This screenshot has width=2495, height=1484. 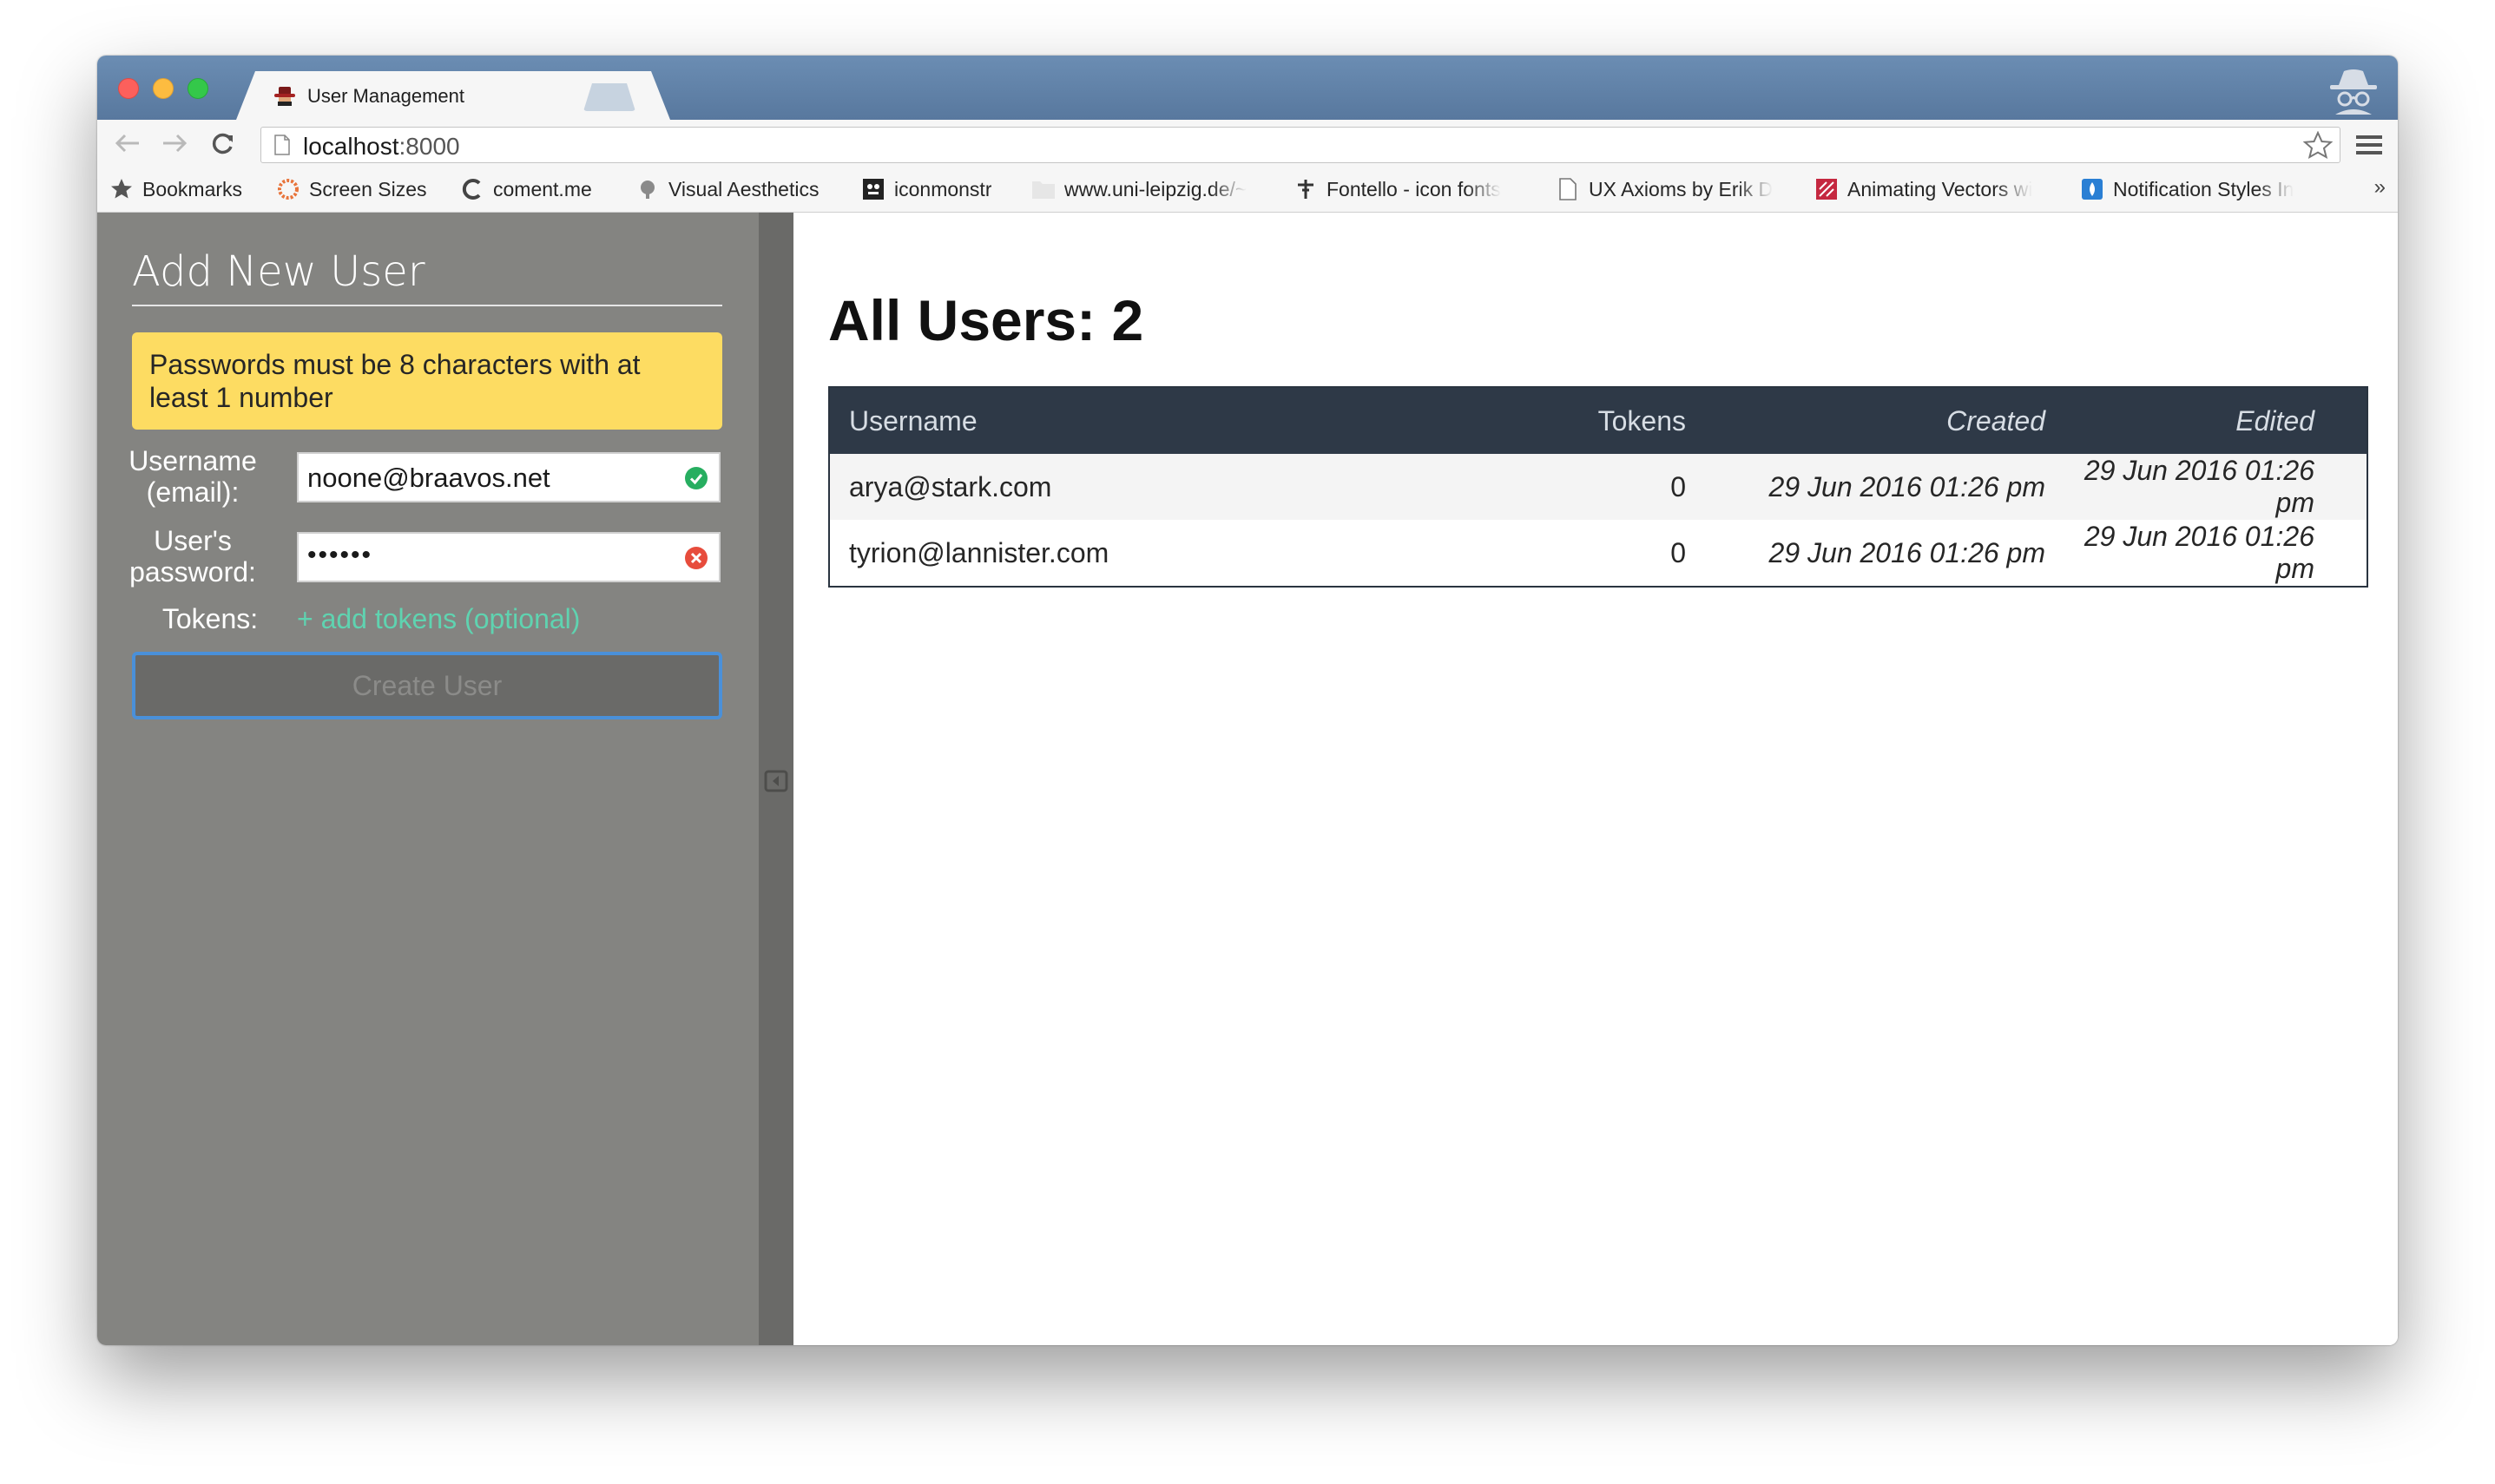 I want to click on reload-icon, so click(x=223, y=143).